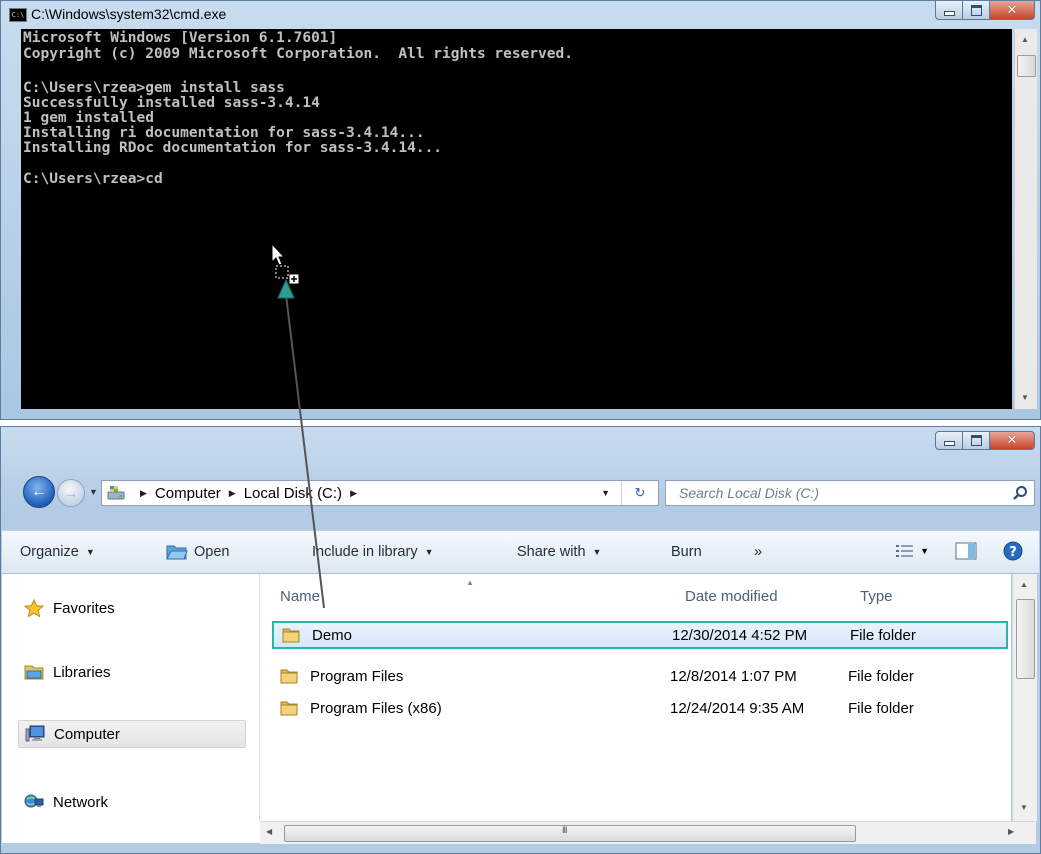 This screenshot has width=1041, height=854. I want to click on computer-icon, so click(35, 733).